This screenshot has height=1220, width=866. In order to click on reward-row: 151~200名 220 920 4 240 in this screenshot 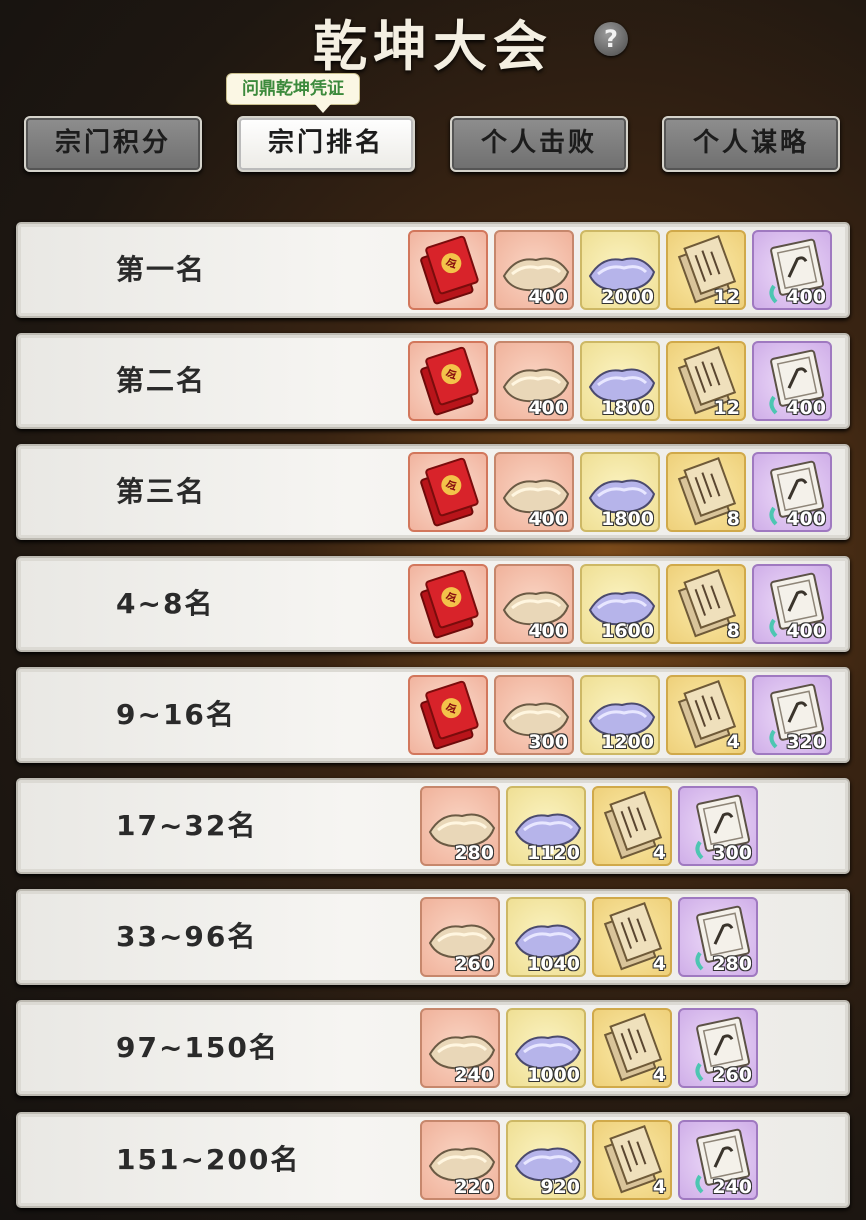, I will do `click(433, 1159)`.